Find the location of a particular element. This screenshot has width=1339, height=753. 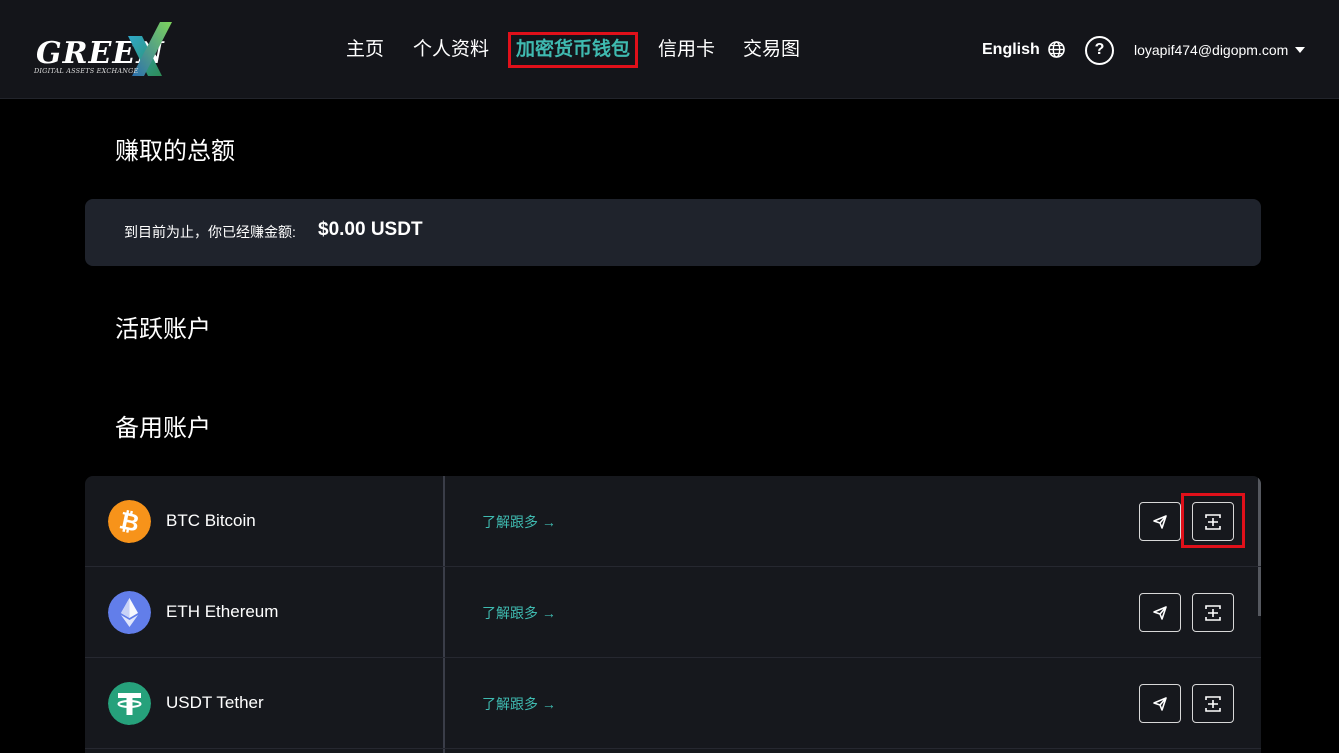

nav-item-profile: 个人资料 is located at coordinates (451, 50).